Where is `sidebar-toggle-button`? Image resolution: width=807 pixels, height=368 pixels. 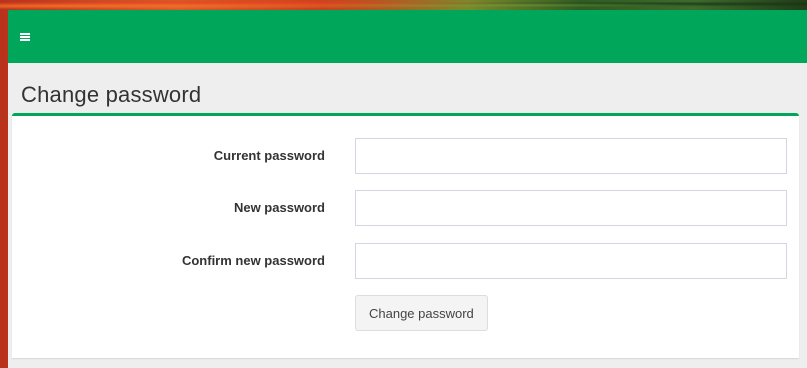
sidebar-toggle-button is located at coordinates (25, 37).